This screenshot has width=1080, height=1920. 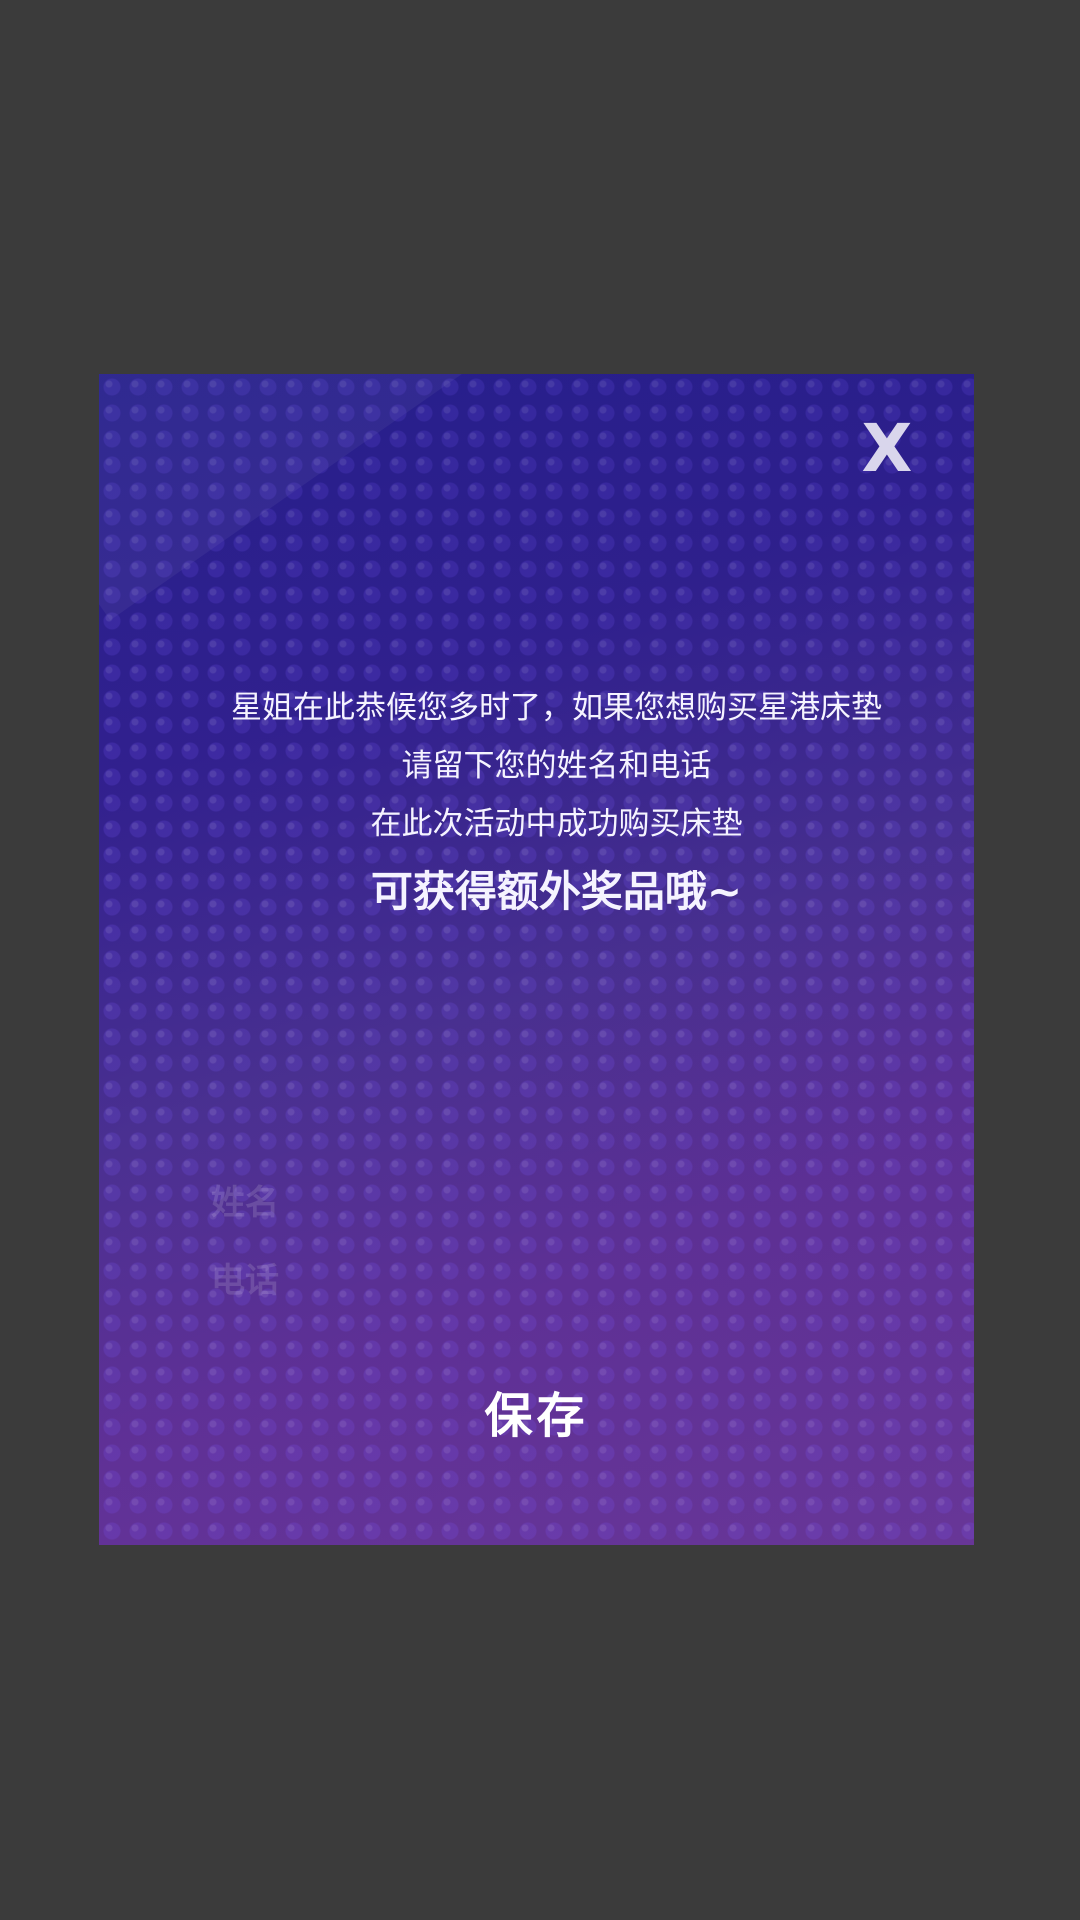 I want to click on phone-label: 电话, so click(x=245, y=1281).